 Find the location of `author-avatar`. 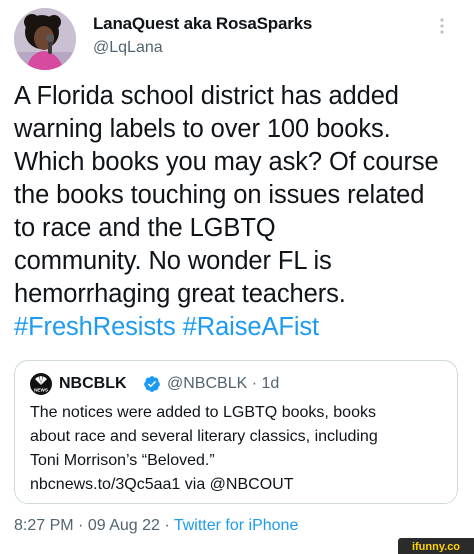

author-avatar is located at coordinates (45, 39).